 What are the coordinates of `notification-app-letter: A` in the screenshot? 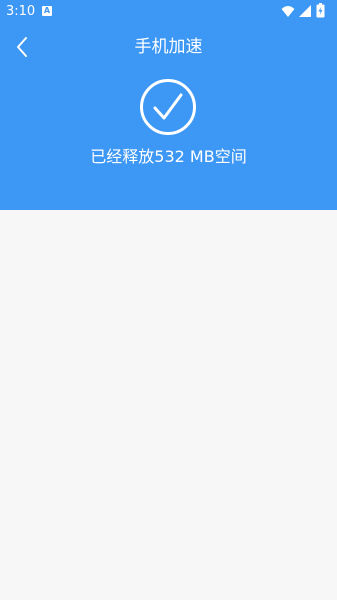 It's located at (47, 10).